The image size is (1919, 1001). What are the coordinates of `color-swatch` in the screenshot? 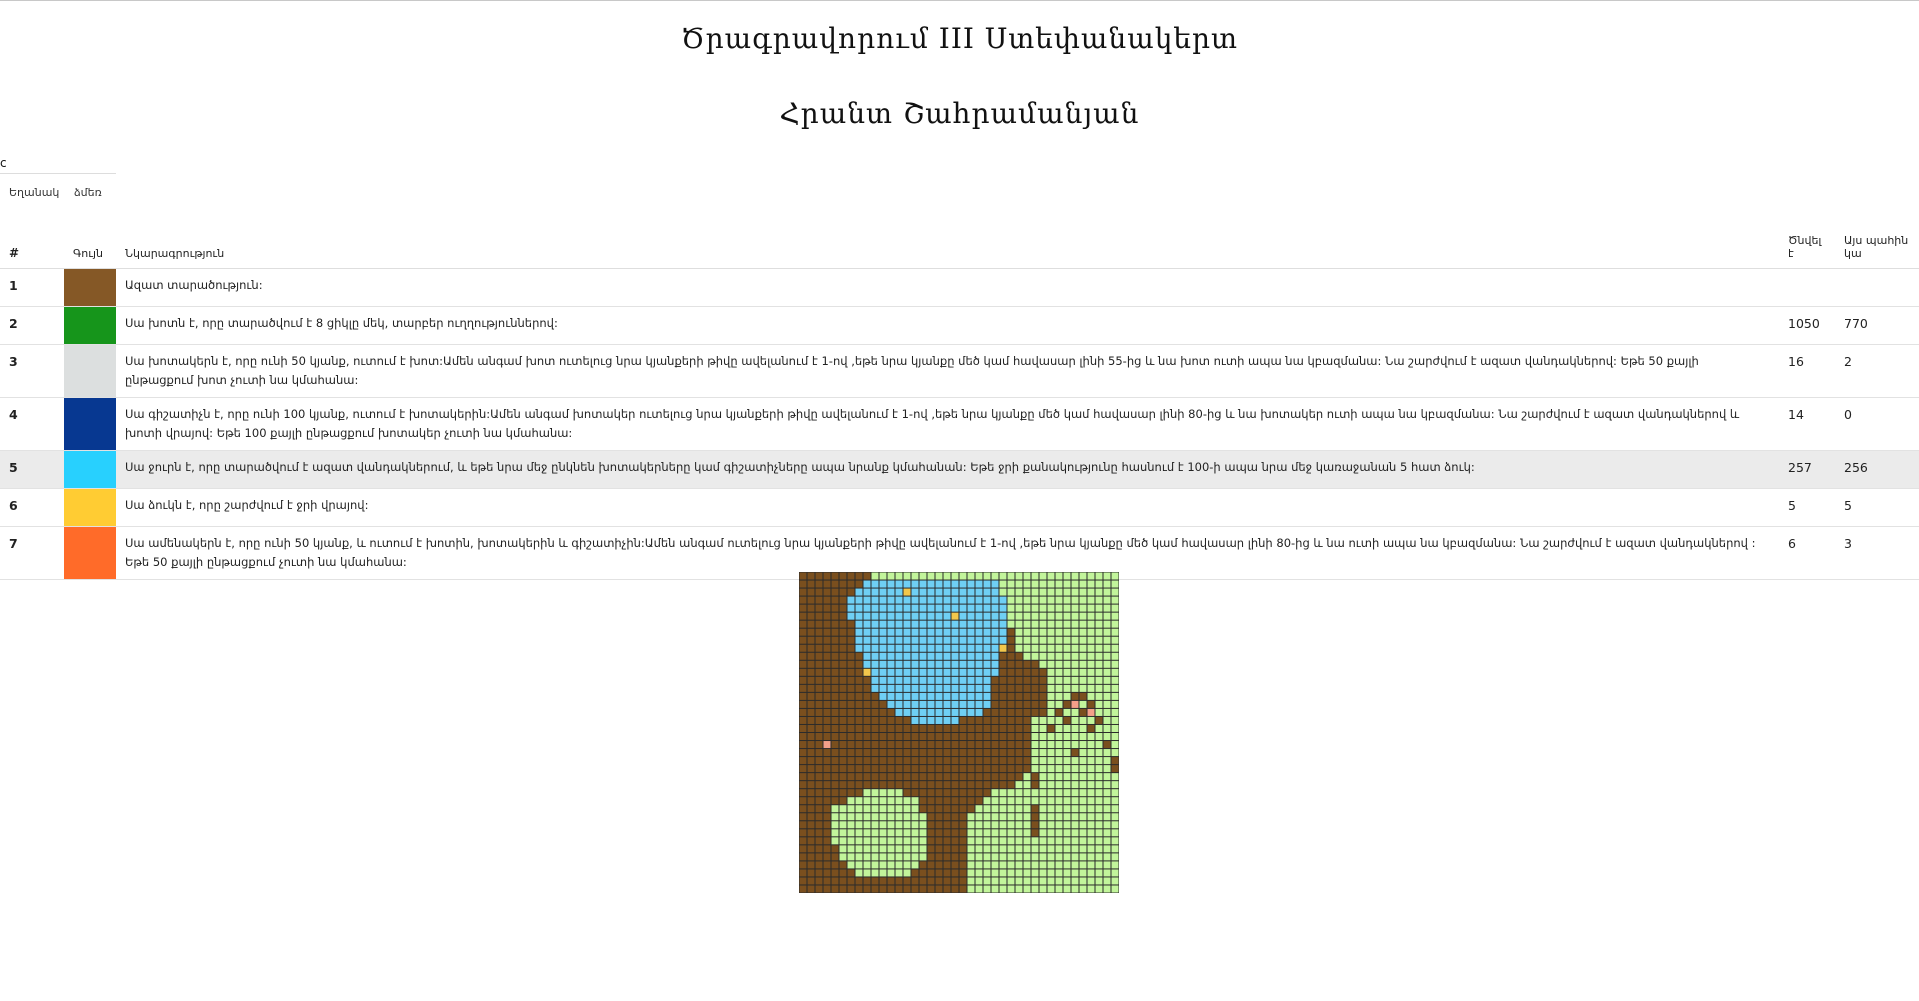 It's located at (90, 424).